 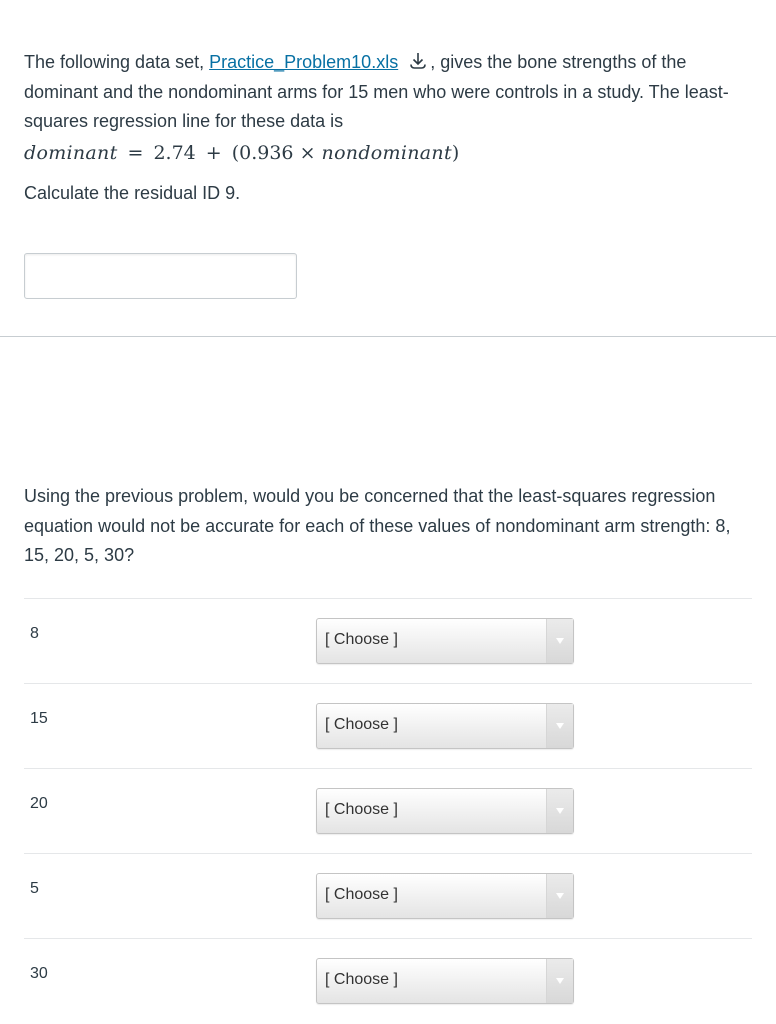 I want to click on question-1-intro: The following data set,, so click(x=117, y=62).